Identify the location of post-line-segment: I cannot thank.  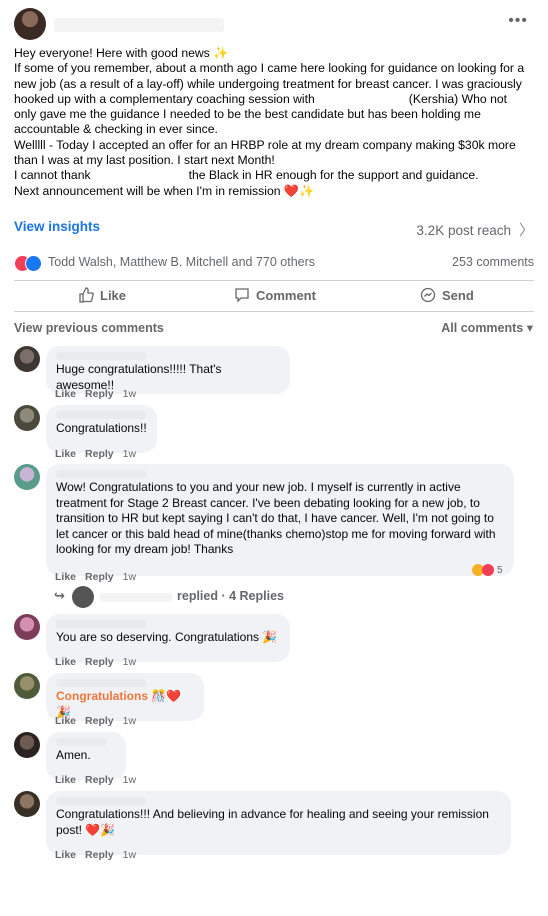
(52, 175).